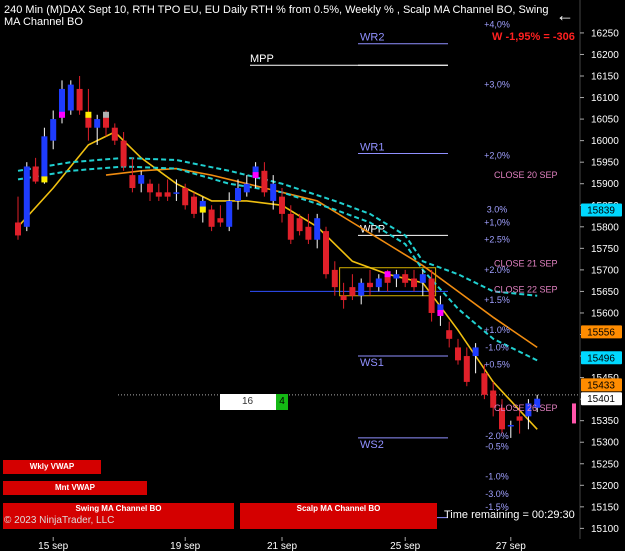 This screenshot has height=551, width=625. I want to click on pct-level-label: -0.5%, so click(497, 447).